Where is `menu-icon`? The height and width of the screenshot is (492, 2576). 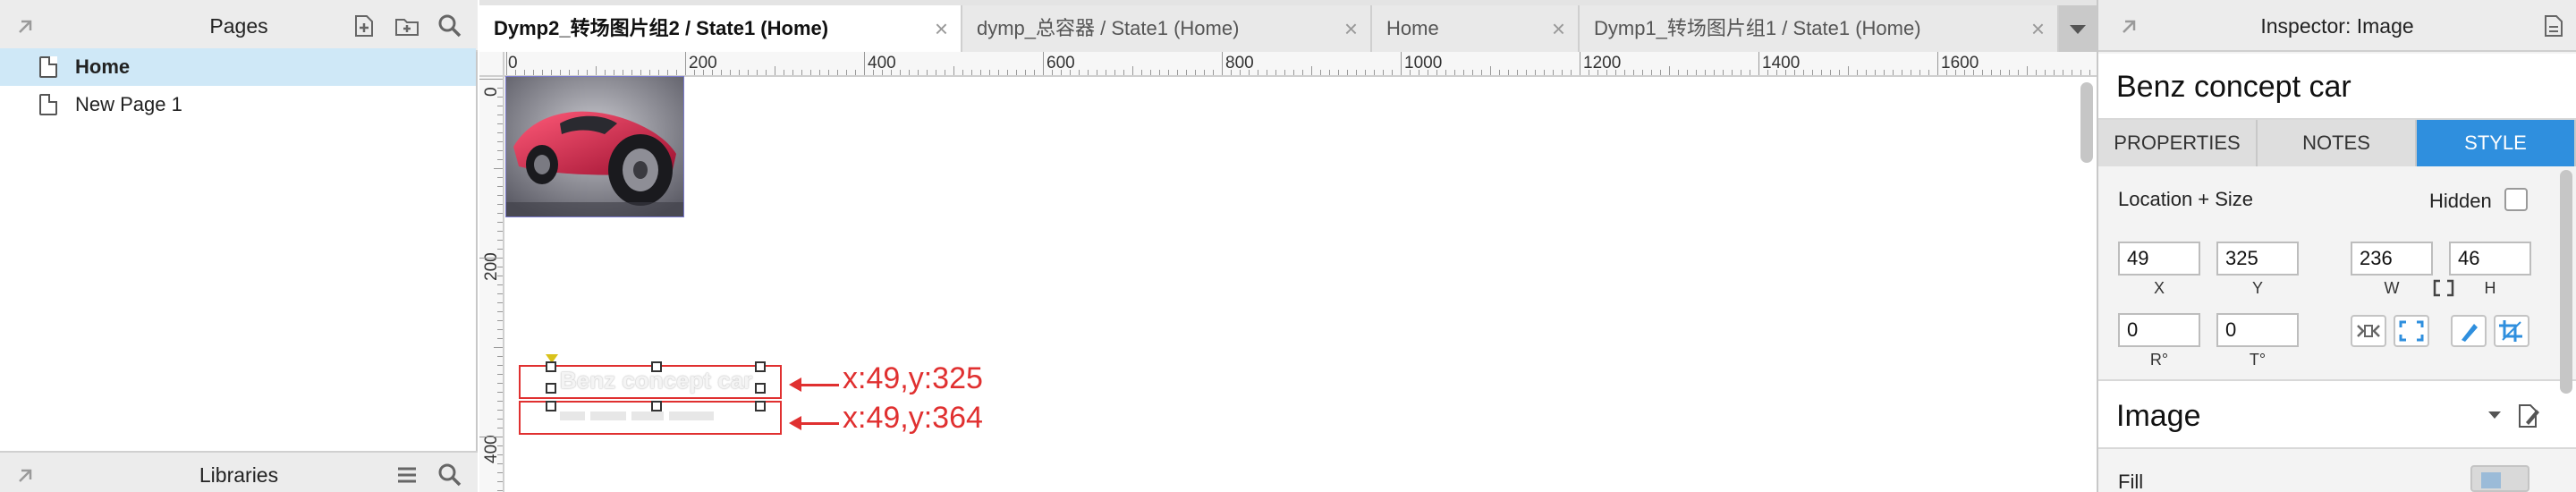 menu-icon is located at coordinates (407, 475).